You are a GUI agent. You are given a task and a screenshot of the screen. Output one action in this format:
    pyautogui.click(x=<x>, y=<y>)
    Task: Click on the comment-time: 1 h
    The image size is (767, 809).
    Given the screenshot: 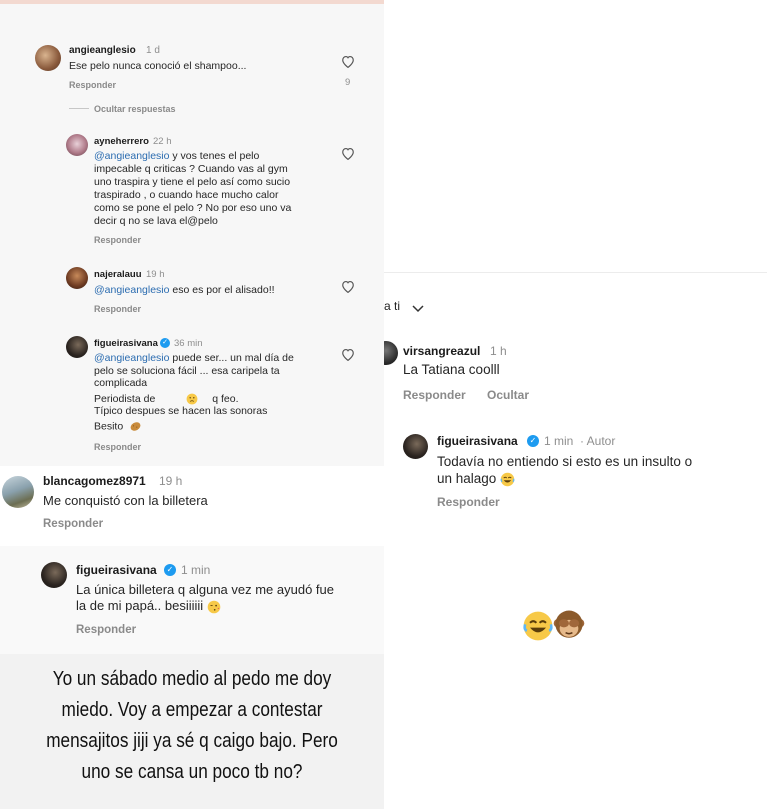 What is the action you would take?
    pyautogui.click(x=498, y=351)
    